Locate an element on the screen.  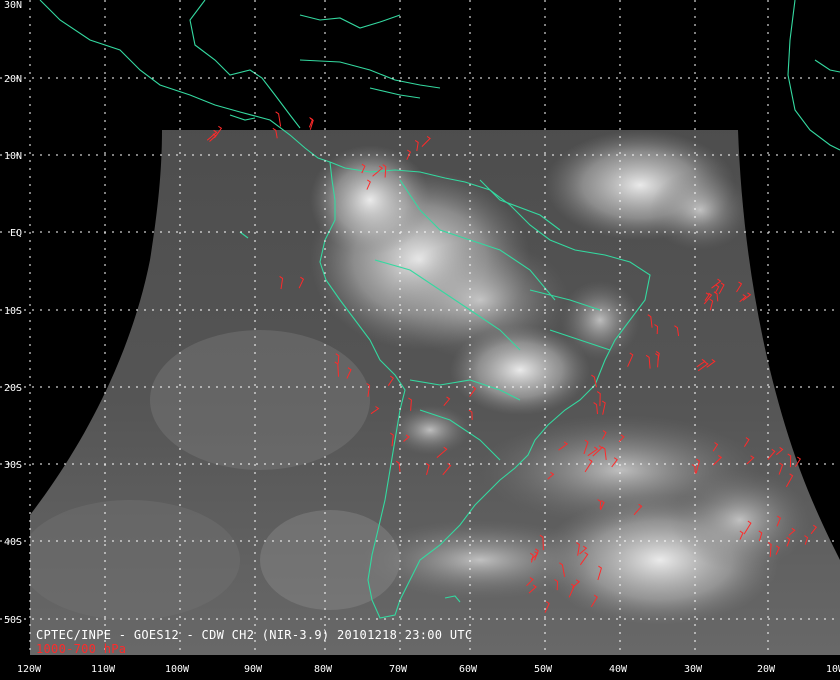
lat-label-30s: 30S is located at coordinates (13, 465).